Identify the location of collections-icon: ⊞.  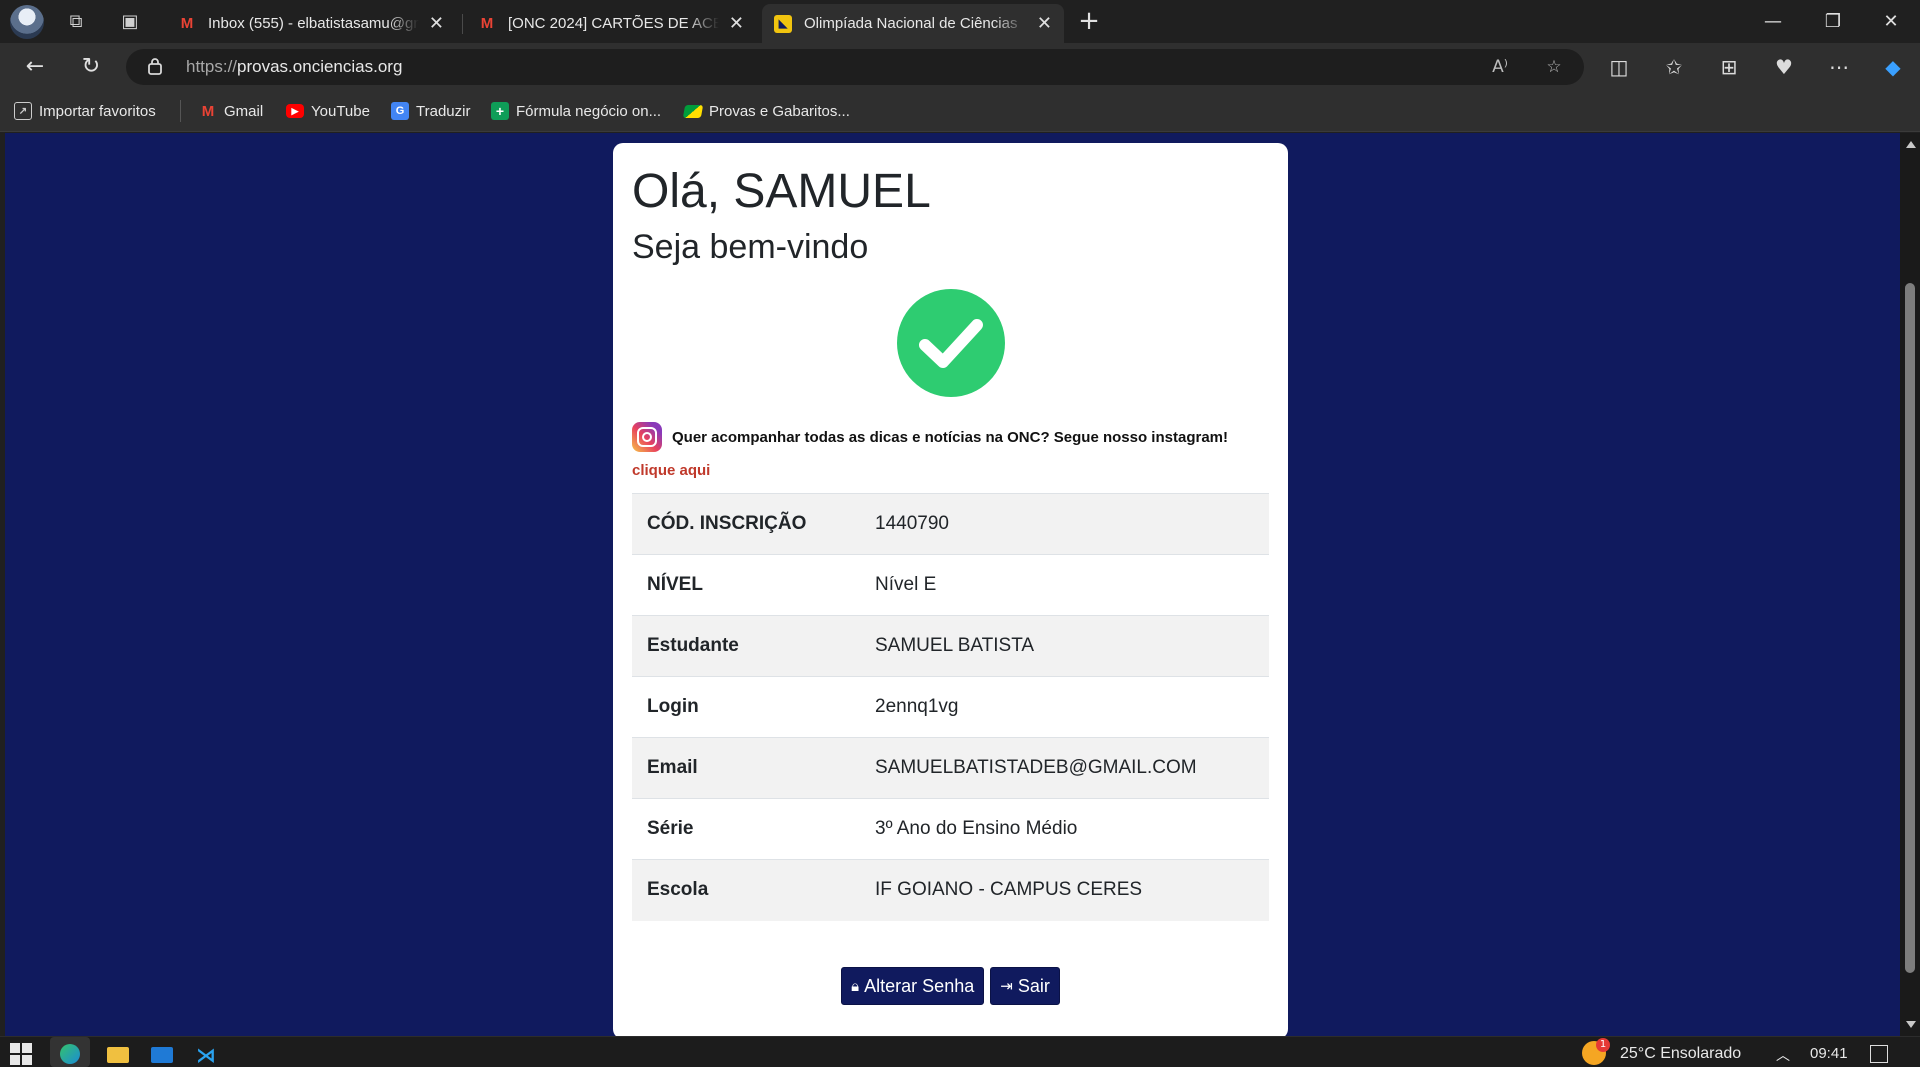
(1729, 67).